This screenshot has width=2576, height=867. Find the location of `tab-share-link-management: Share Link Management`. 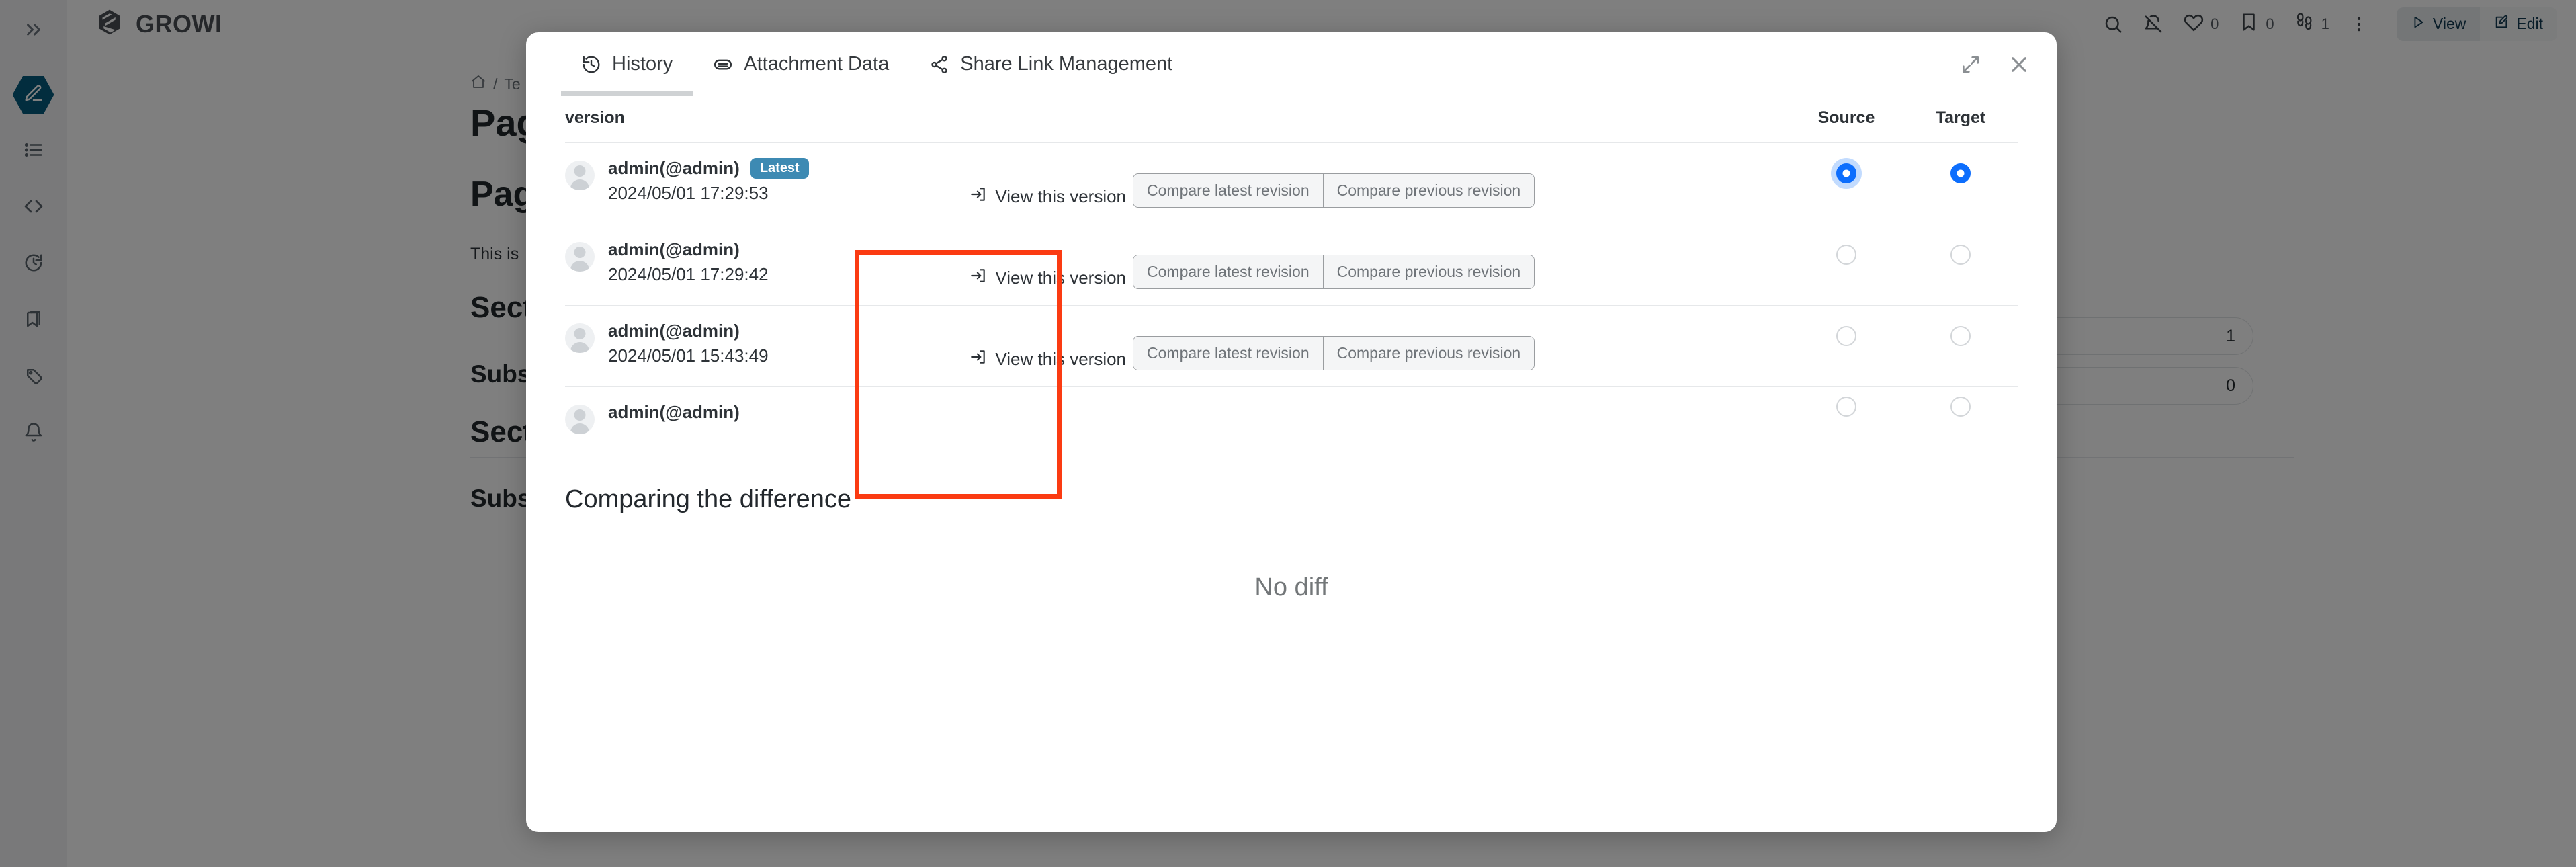

tab-share-link-management: Share Link Management is located at coordinates (1051, 64).